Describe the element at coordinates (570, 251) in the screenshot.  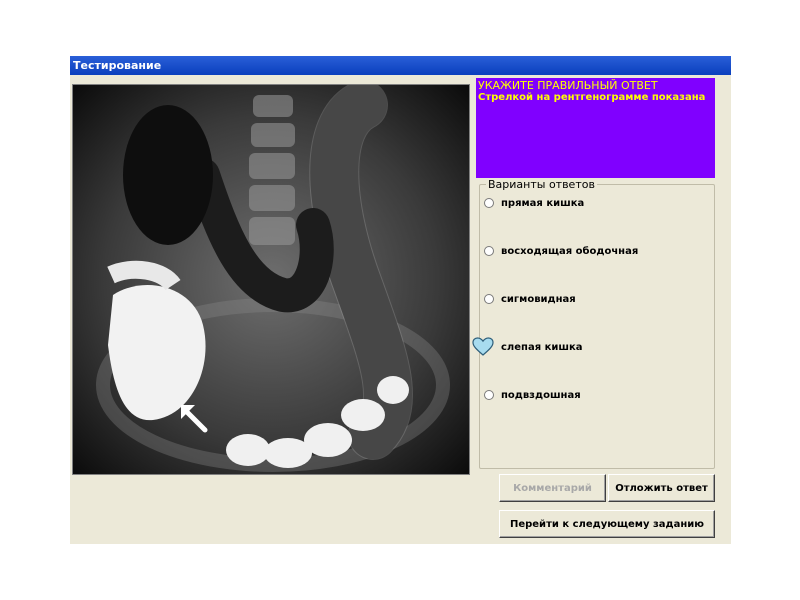
I see `answer-label: восходящая ободочная` at that location.